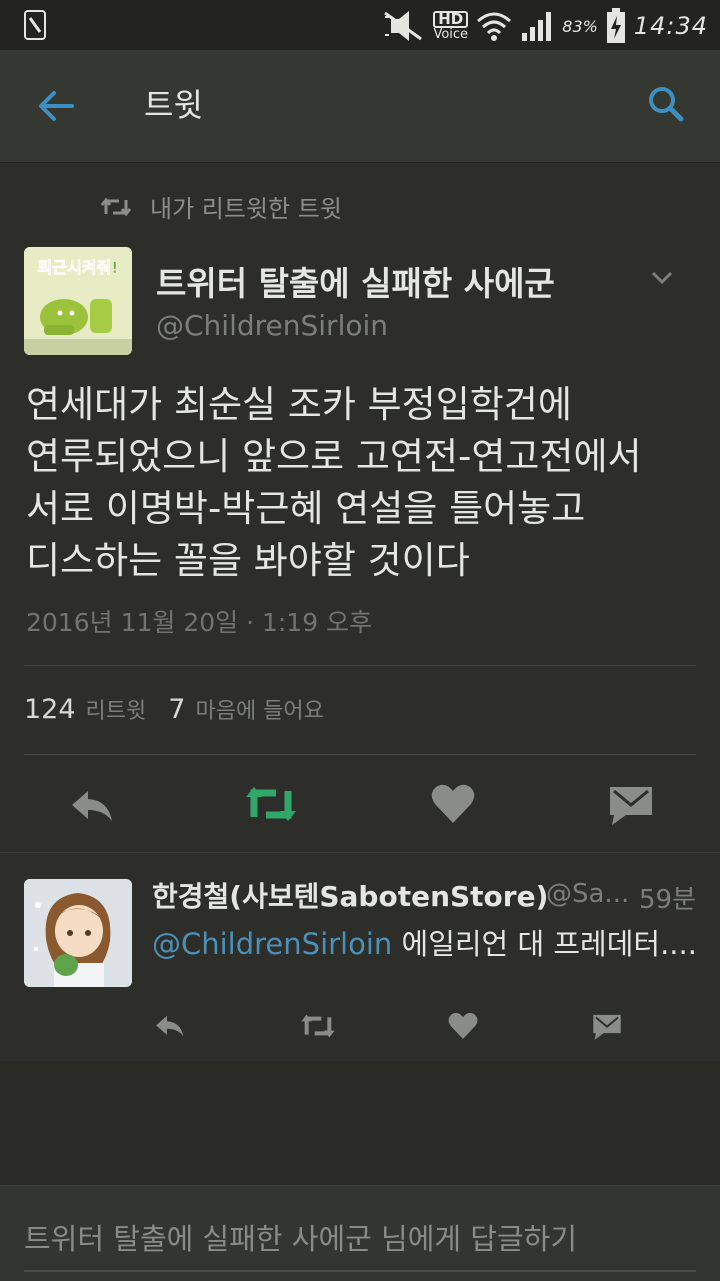 The image size is (720, 1281). I want to click on hd-voice-indicator: HD Voice, so click(451, 26).